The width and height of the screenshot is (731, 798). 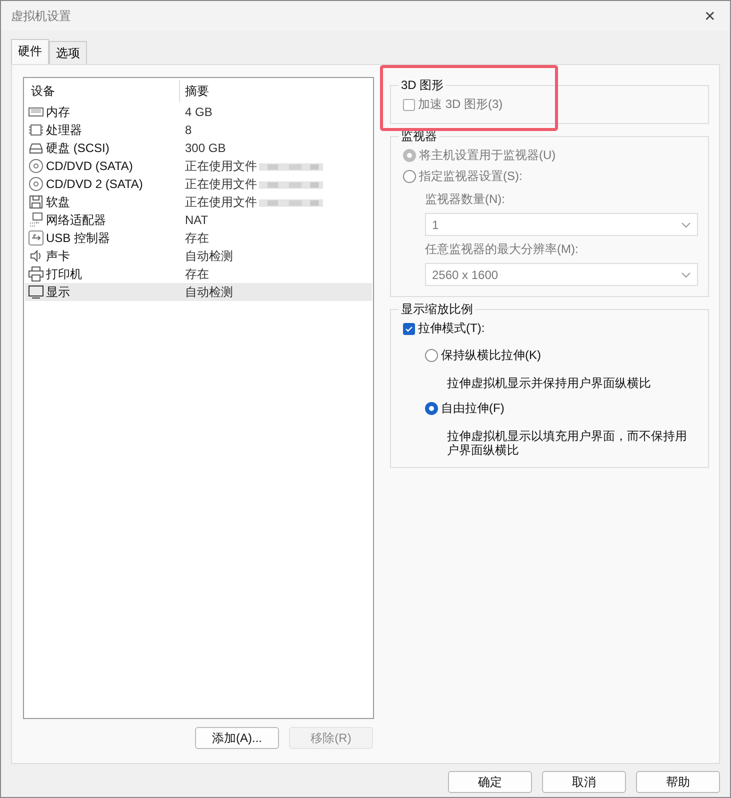 I want to click on device-row: 打印机 存在, so click(x=198, y=274).